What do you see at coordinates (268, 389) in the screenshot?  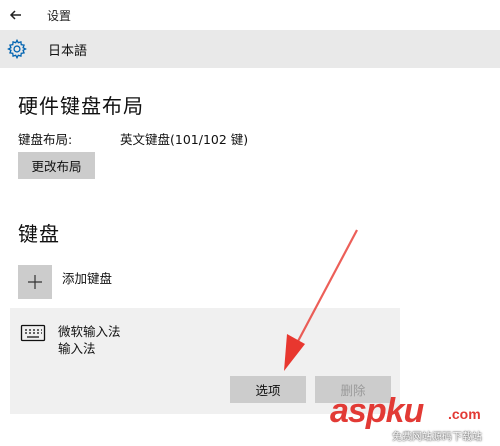 I see `options-button: 选项` at bounding box center [268, 389].